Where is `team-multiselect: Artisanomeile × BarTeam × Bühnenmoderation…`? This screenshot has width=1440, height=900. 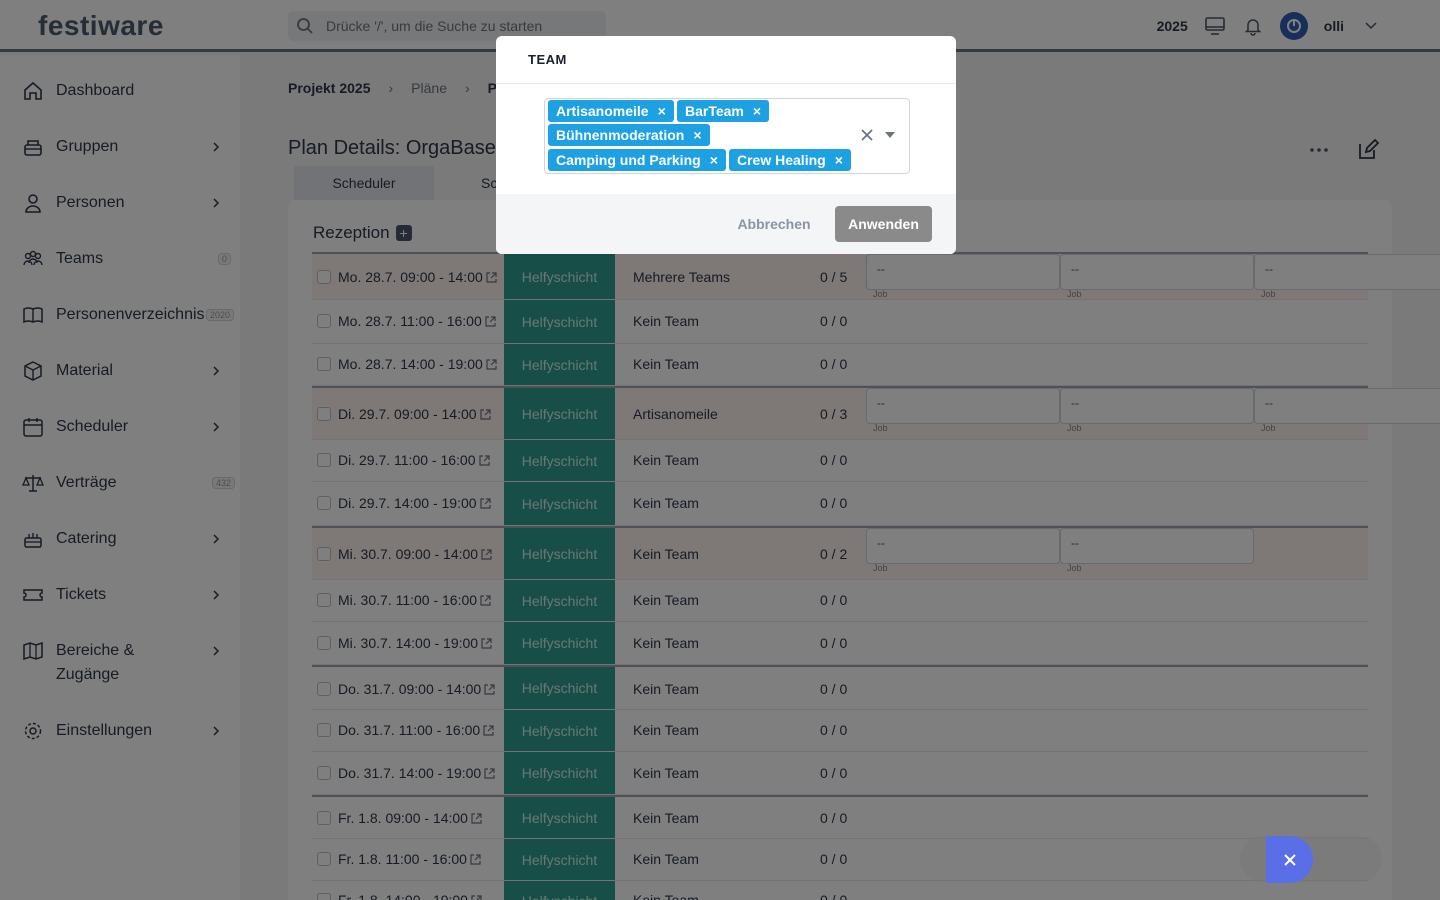 team-multiselect: Artisanomeile × BarTeam × Bühnenmoderation… is located at coordinates (727, 136).